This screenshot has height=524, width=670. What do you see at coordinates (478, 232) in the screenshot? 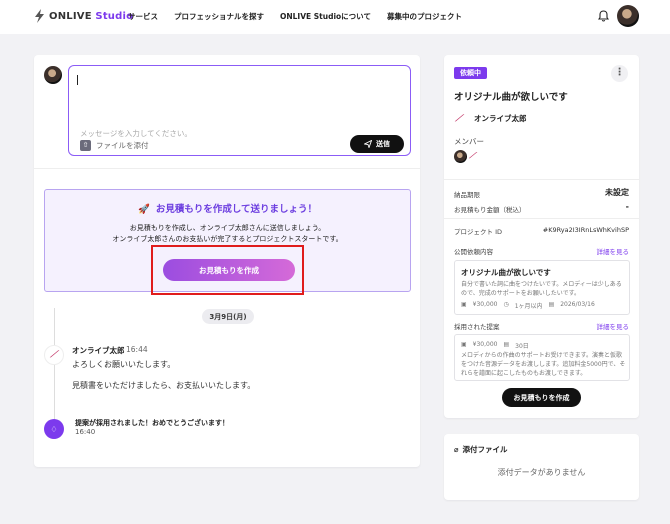
I see `project-id-label: プロジェクト ID` at bounding box center [478, 232].